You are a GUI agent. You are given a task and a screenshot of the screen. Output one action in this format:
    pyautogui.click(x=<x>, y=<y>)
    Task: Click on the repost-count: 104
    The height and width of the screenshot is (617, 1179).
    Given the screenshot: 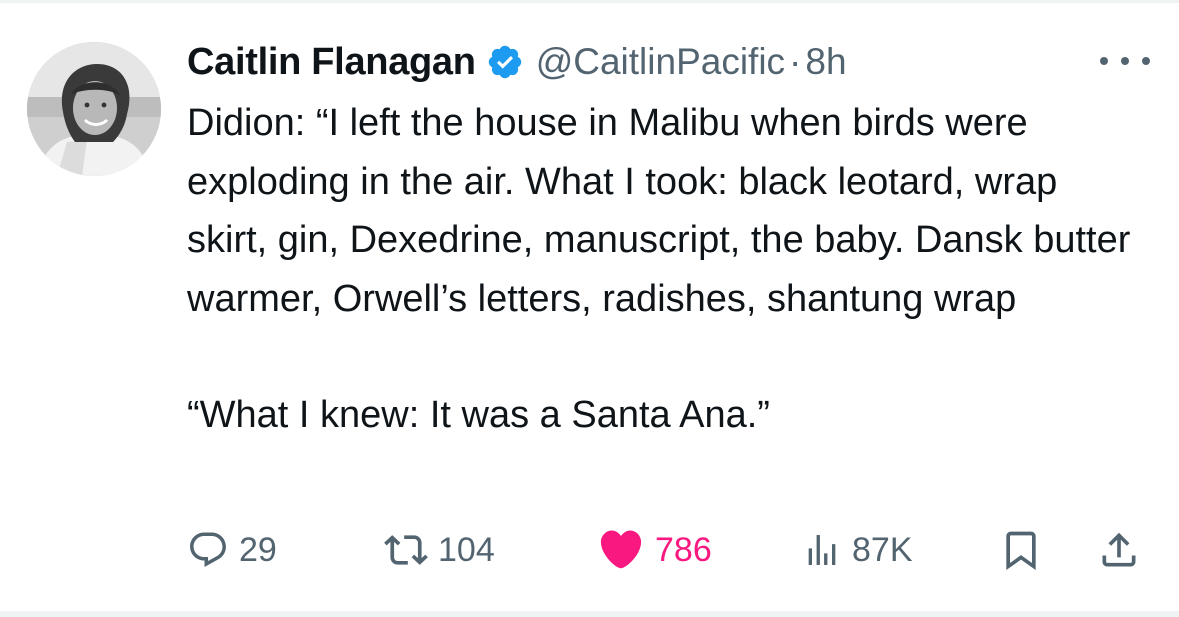 What is the action you would take?
    pyautogui.click(x=466, y=549)
    